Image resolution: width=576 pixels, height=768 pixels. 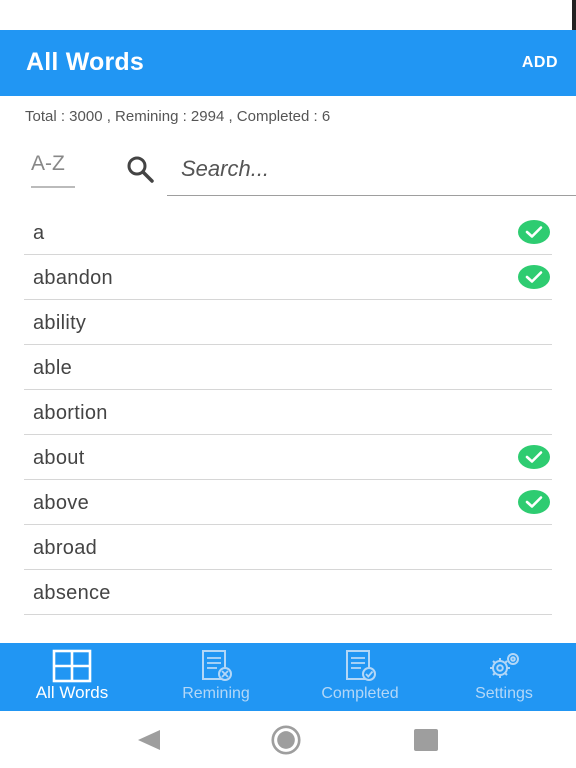 What do you see at coordinates (288, 367) in the screenshot?
I see `word-row: able` at bounding box center [288, 367].